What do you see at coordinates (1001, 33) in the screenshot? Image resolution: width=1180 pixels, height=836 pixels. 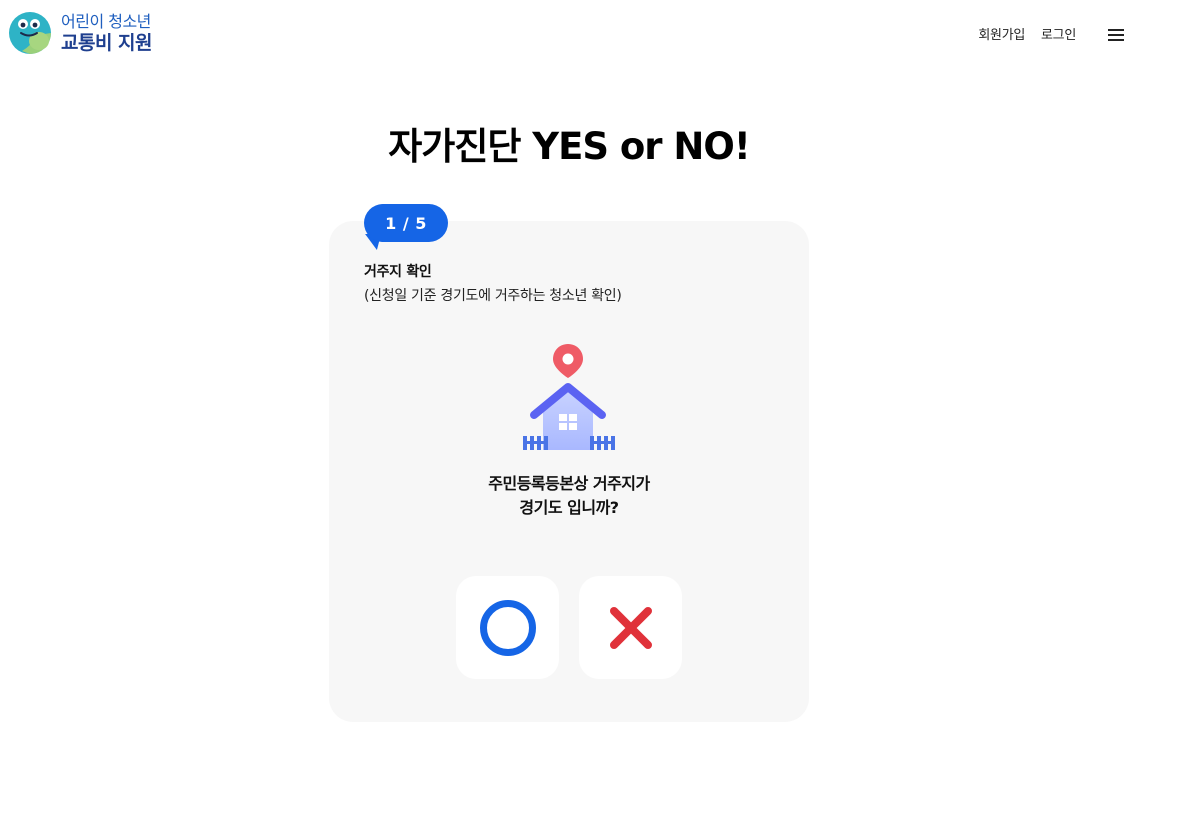 I see `signup-link: 회원가입` at bounding box center [1001, 33].